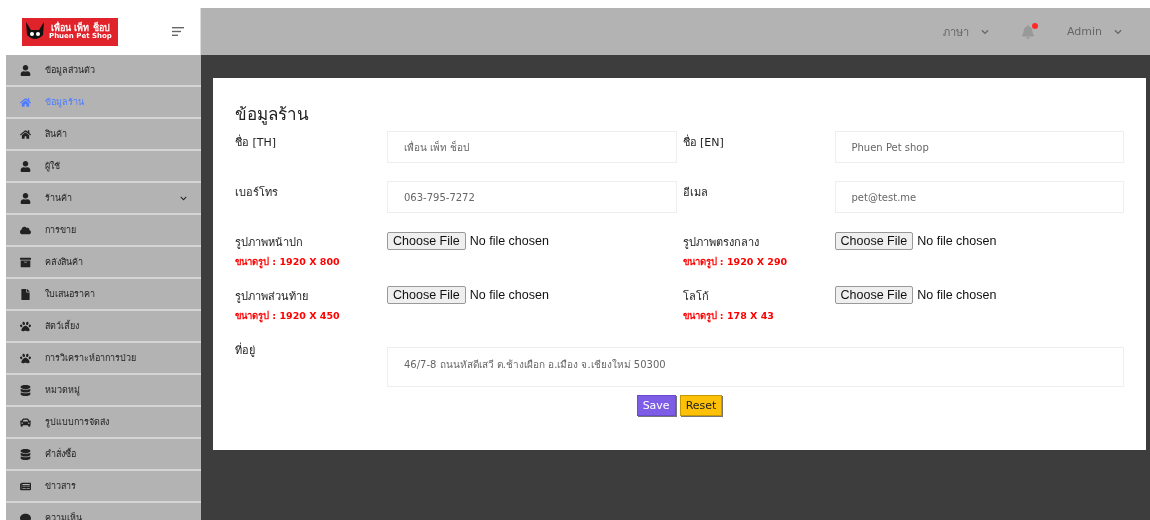  I want to click on logo-title: เพื่อน เพ็ท ช็อป, so click(80, 28).